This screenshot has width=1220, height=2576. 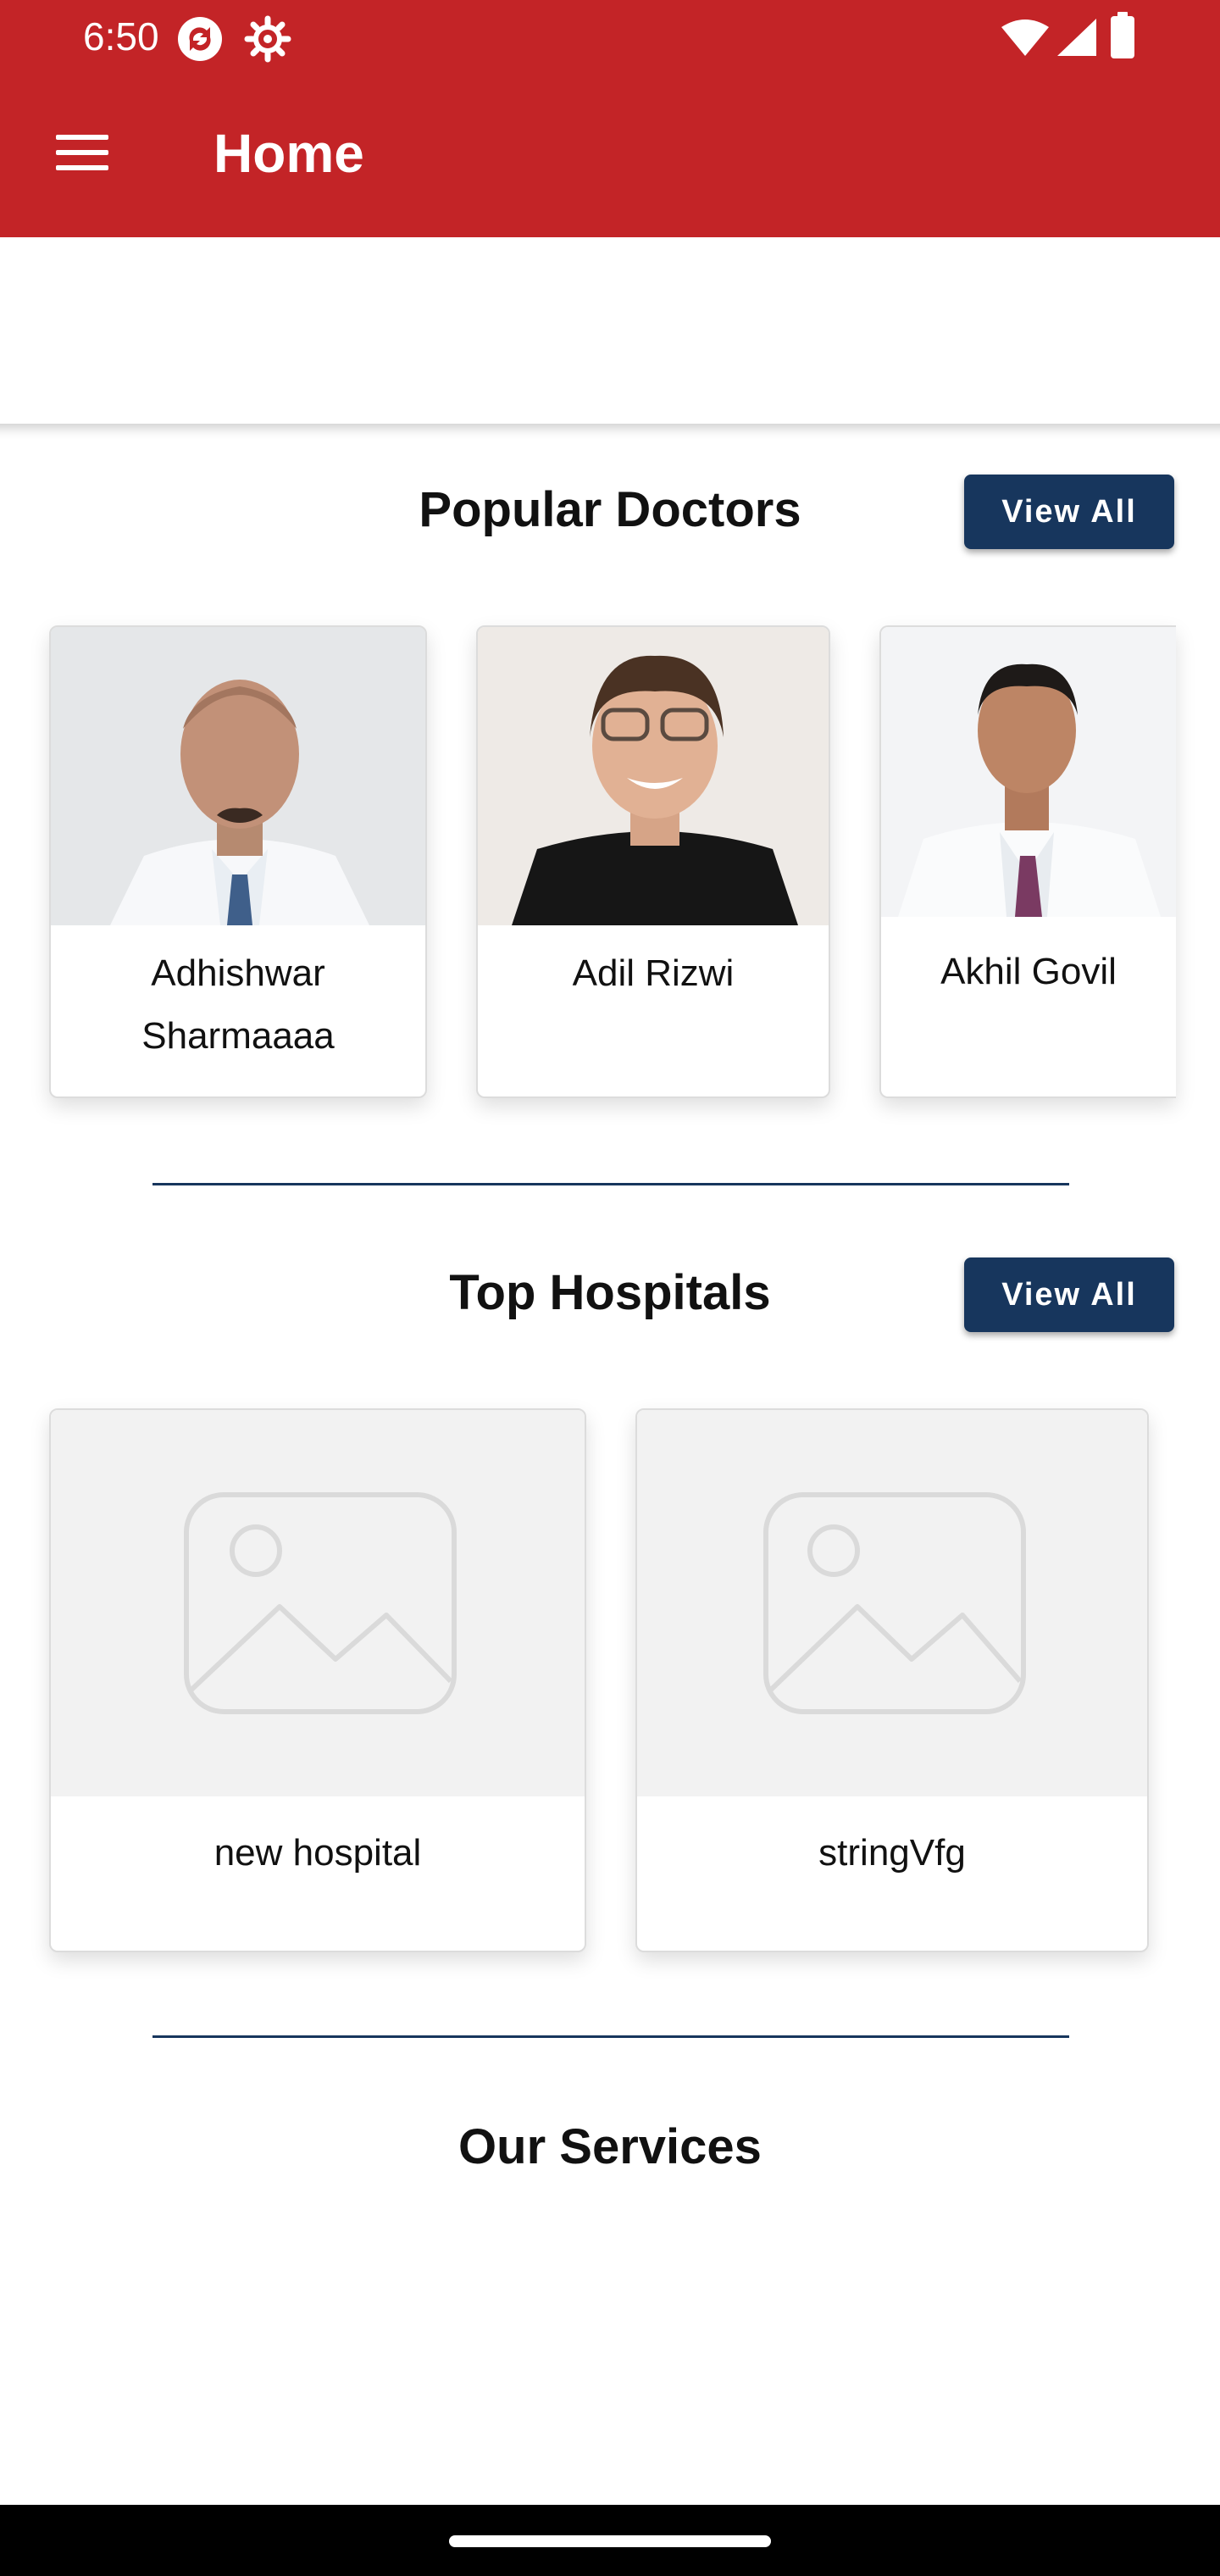 I want to click on page-title: Home, so click(x=289, y=153).